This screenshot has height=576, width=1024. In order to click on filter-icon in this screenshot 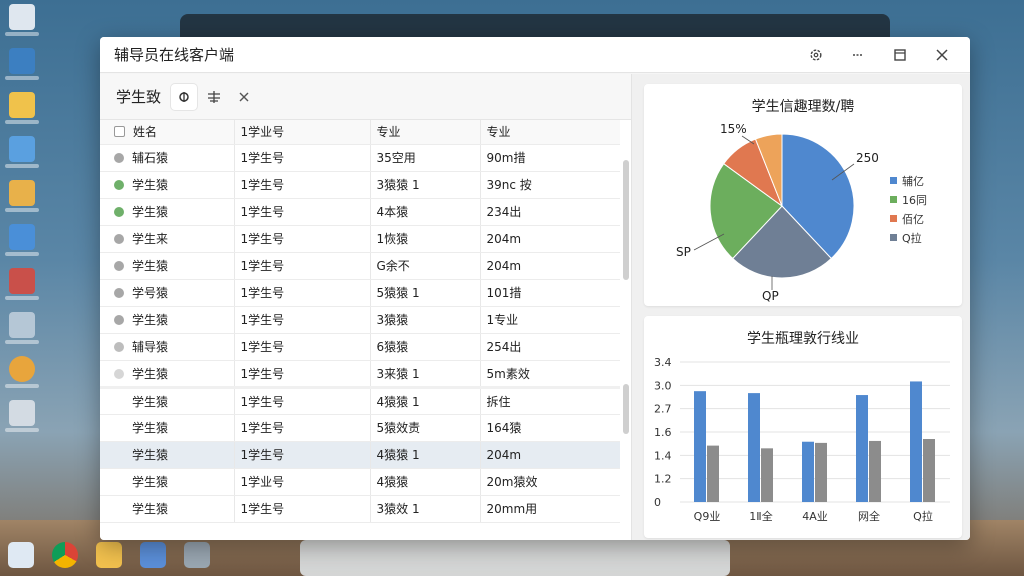, I will do `click(214, 97)`.